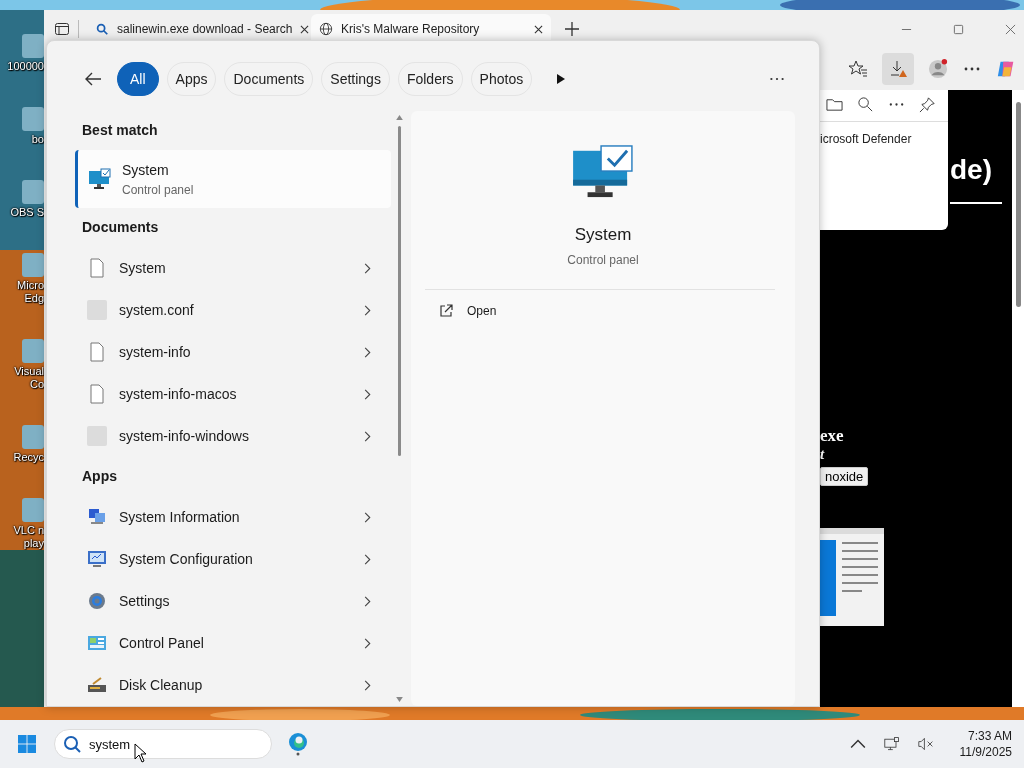 Image resolution: width=1024 pixels, height=768 pixels. I want to click on action-label: Open, so click(482, 311).